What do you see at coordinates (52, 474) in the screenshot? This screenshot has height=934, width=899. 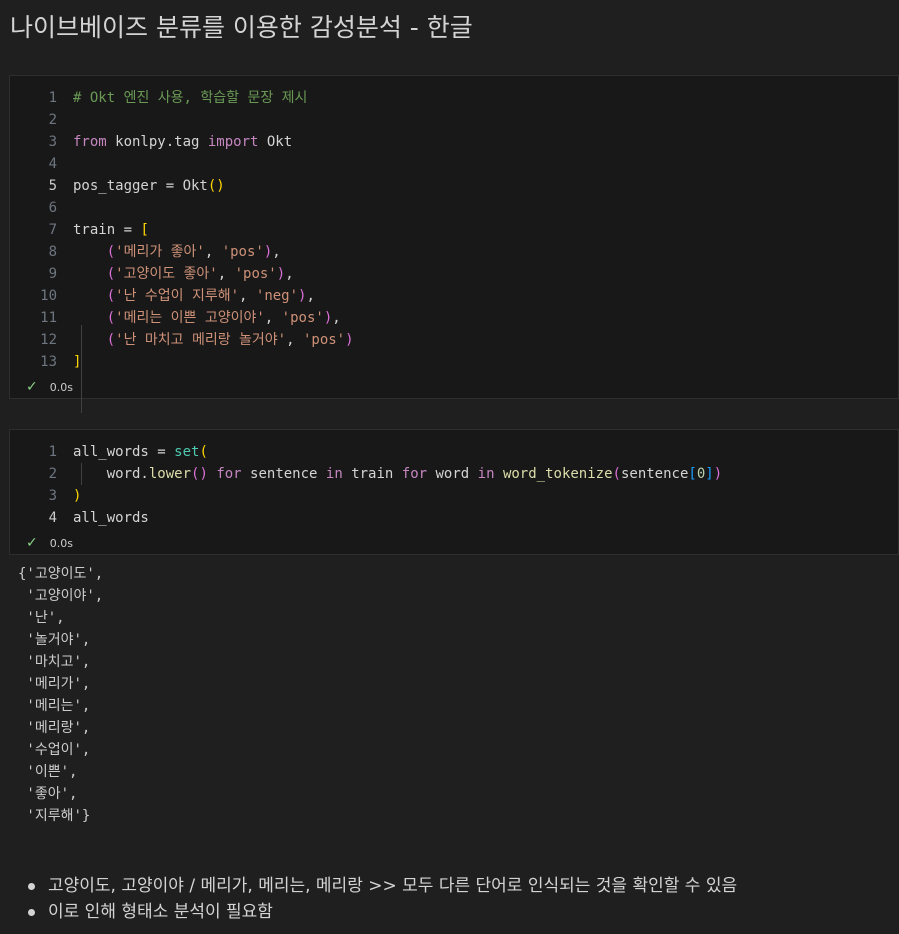 I see `line-number: 2` at bounding box center [52, 474].